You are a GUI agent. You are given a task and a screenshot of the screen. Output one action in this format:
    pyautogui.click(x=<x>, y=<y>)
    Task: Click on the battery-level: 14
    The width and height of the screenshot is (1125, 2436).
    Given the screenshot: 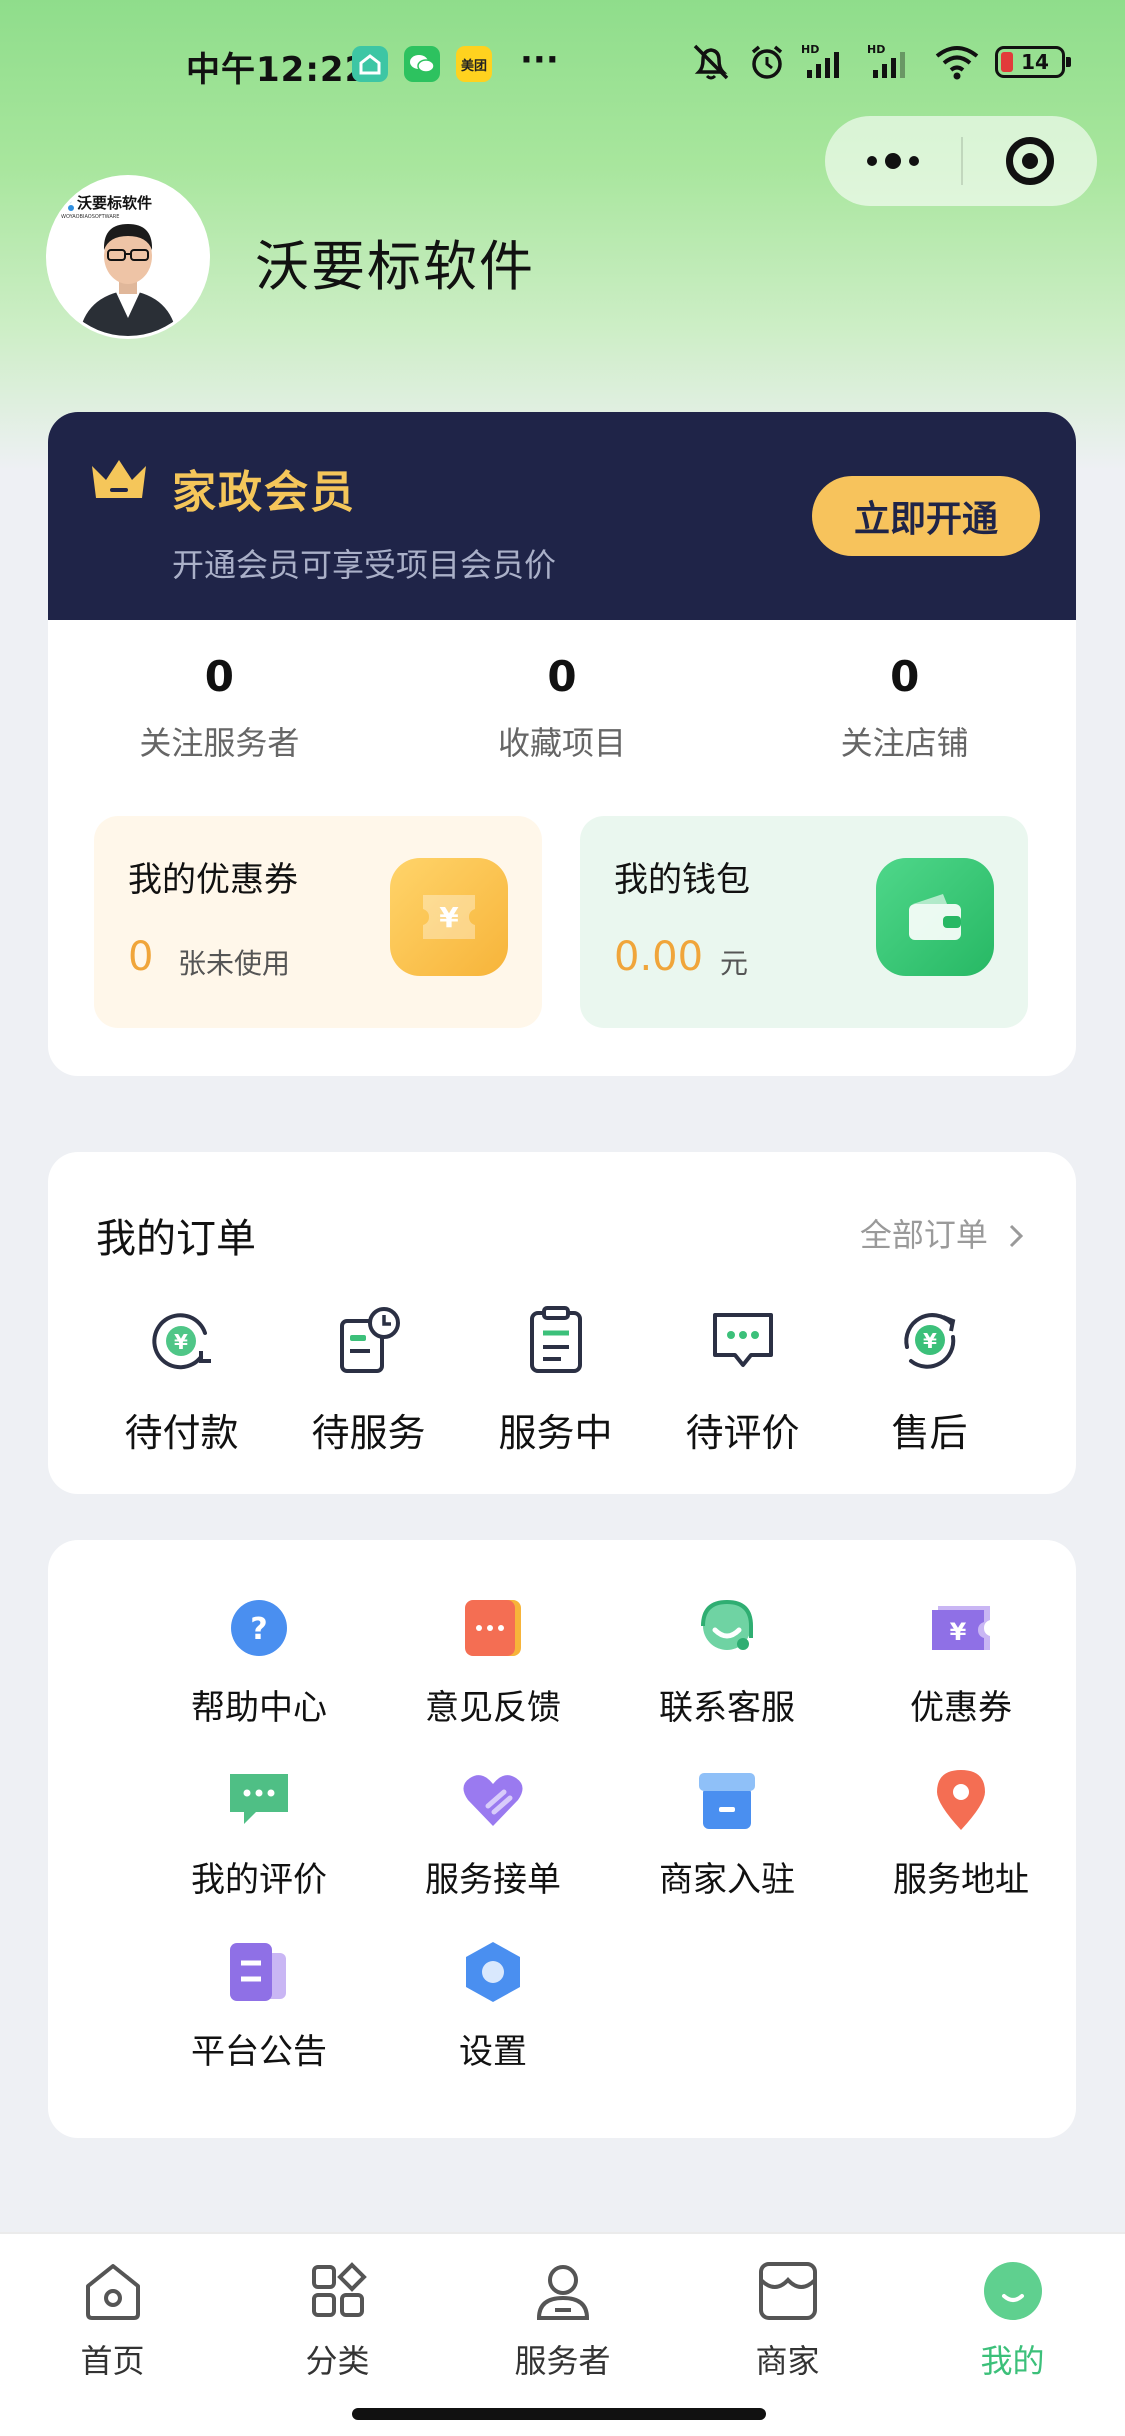 What is the action you would take?
    pyautogui.click(x=1035, y=62)
    